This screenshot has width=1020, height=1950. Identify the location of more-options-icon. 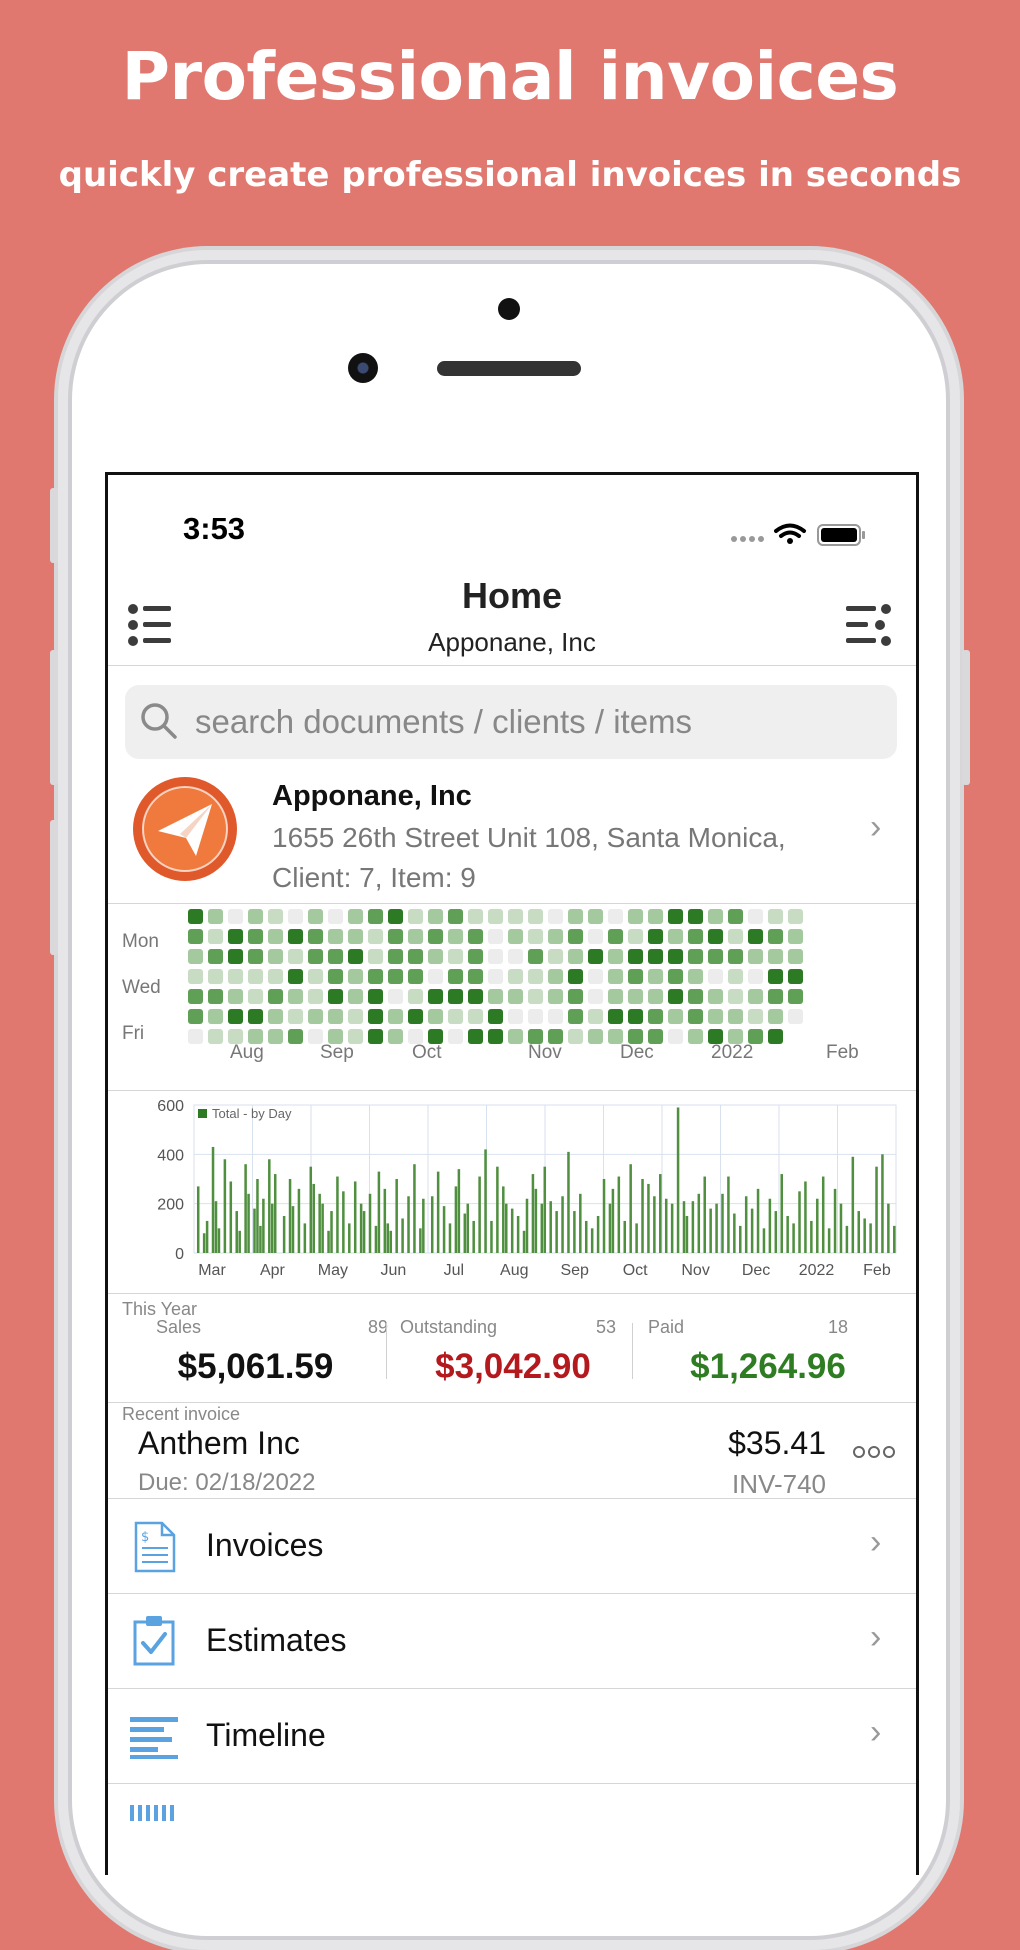
(875, 1452).